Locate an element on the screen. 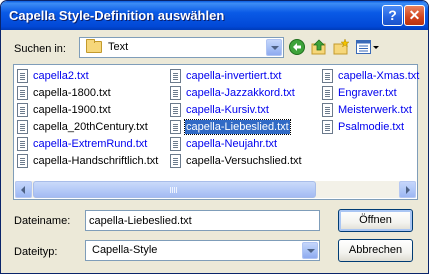 Image resolution: width=429 pixels, height=274 pixels. title-bar: Capella Style-Definition auswählen ? ✕ is located at coordinates (214, 15).